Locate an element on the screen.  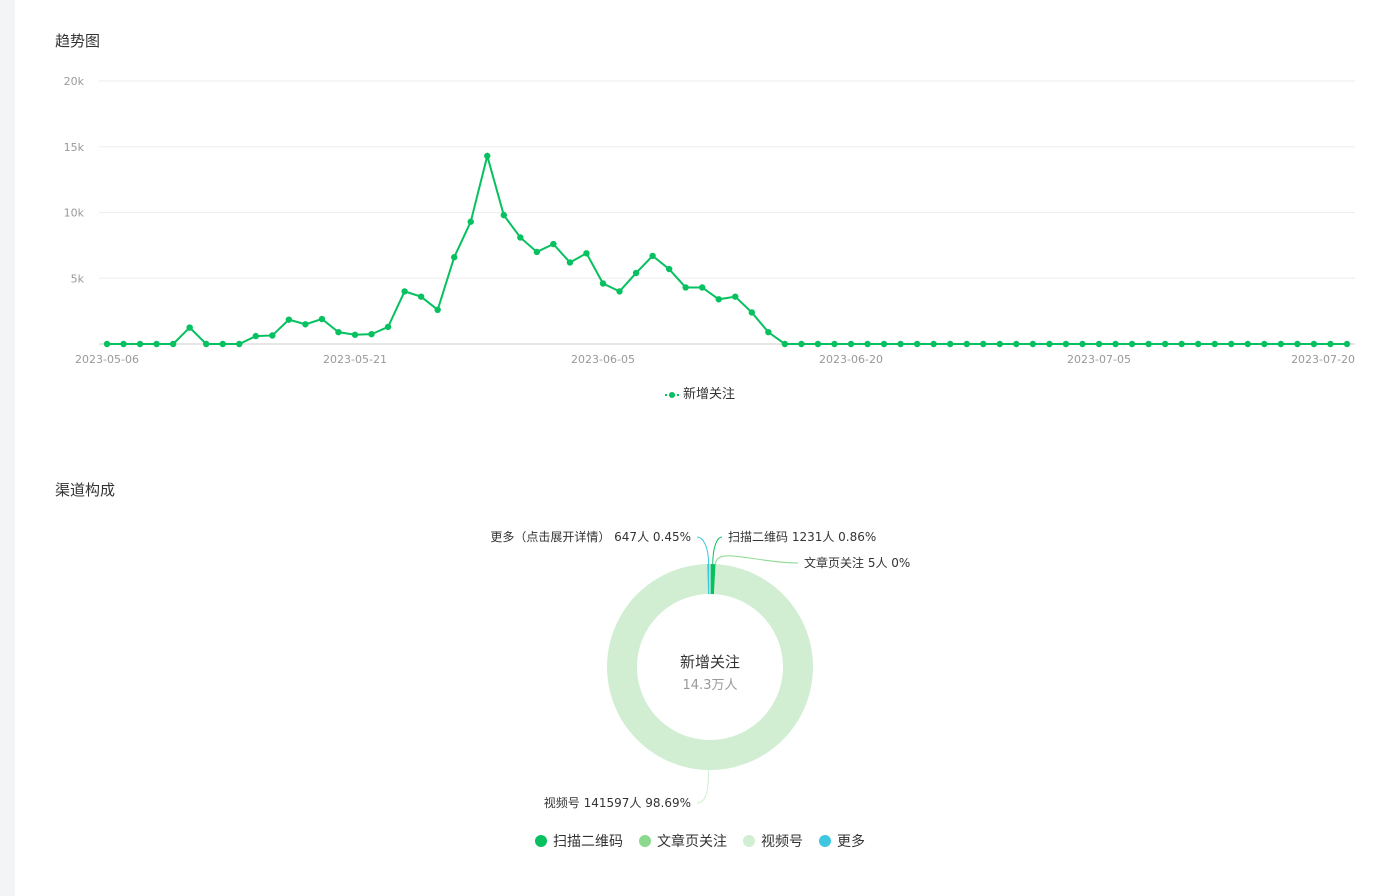
y-tick-label: 20k is located at coordinates (74, 81).